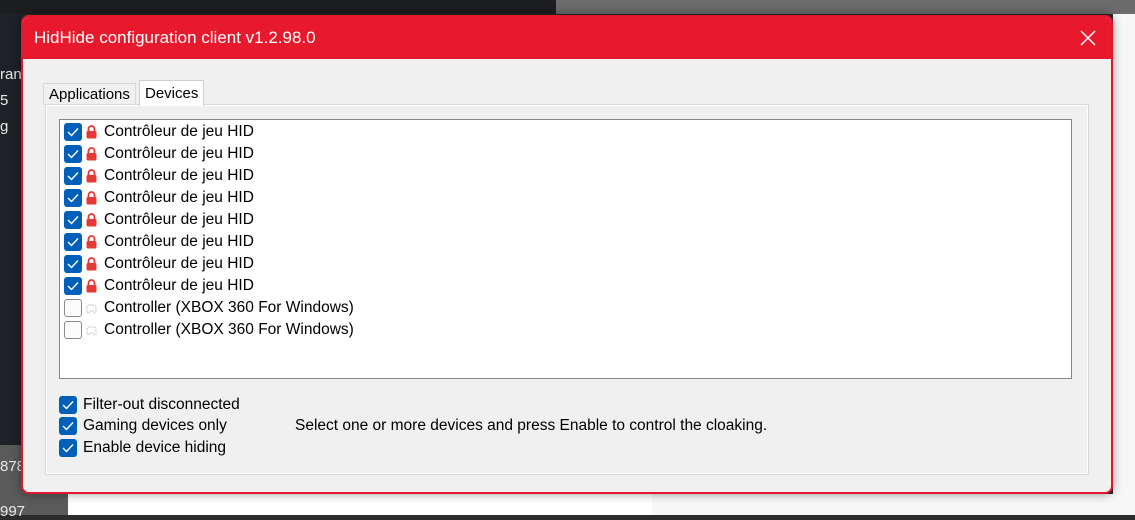 Image resolution: width=1135 pixels, height=520 pixels. What do you see at coordinates (155, 425) in the screenshot?
I see `gaming-devices-only-label: Gaming devices only` at bounding box center [155, 425].